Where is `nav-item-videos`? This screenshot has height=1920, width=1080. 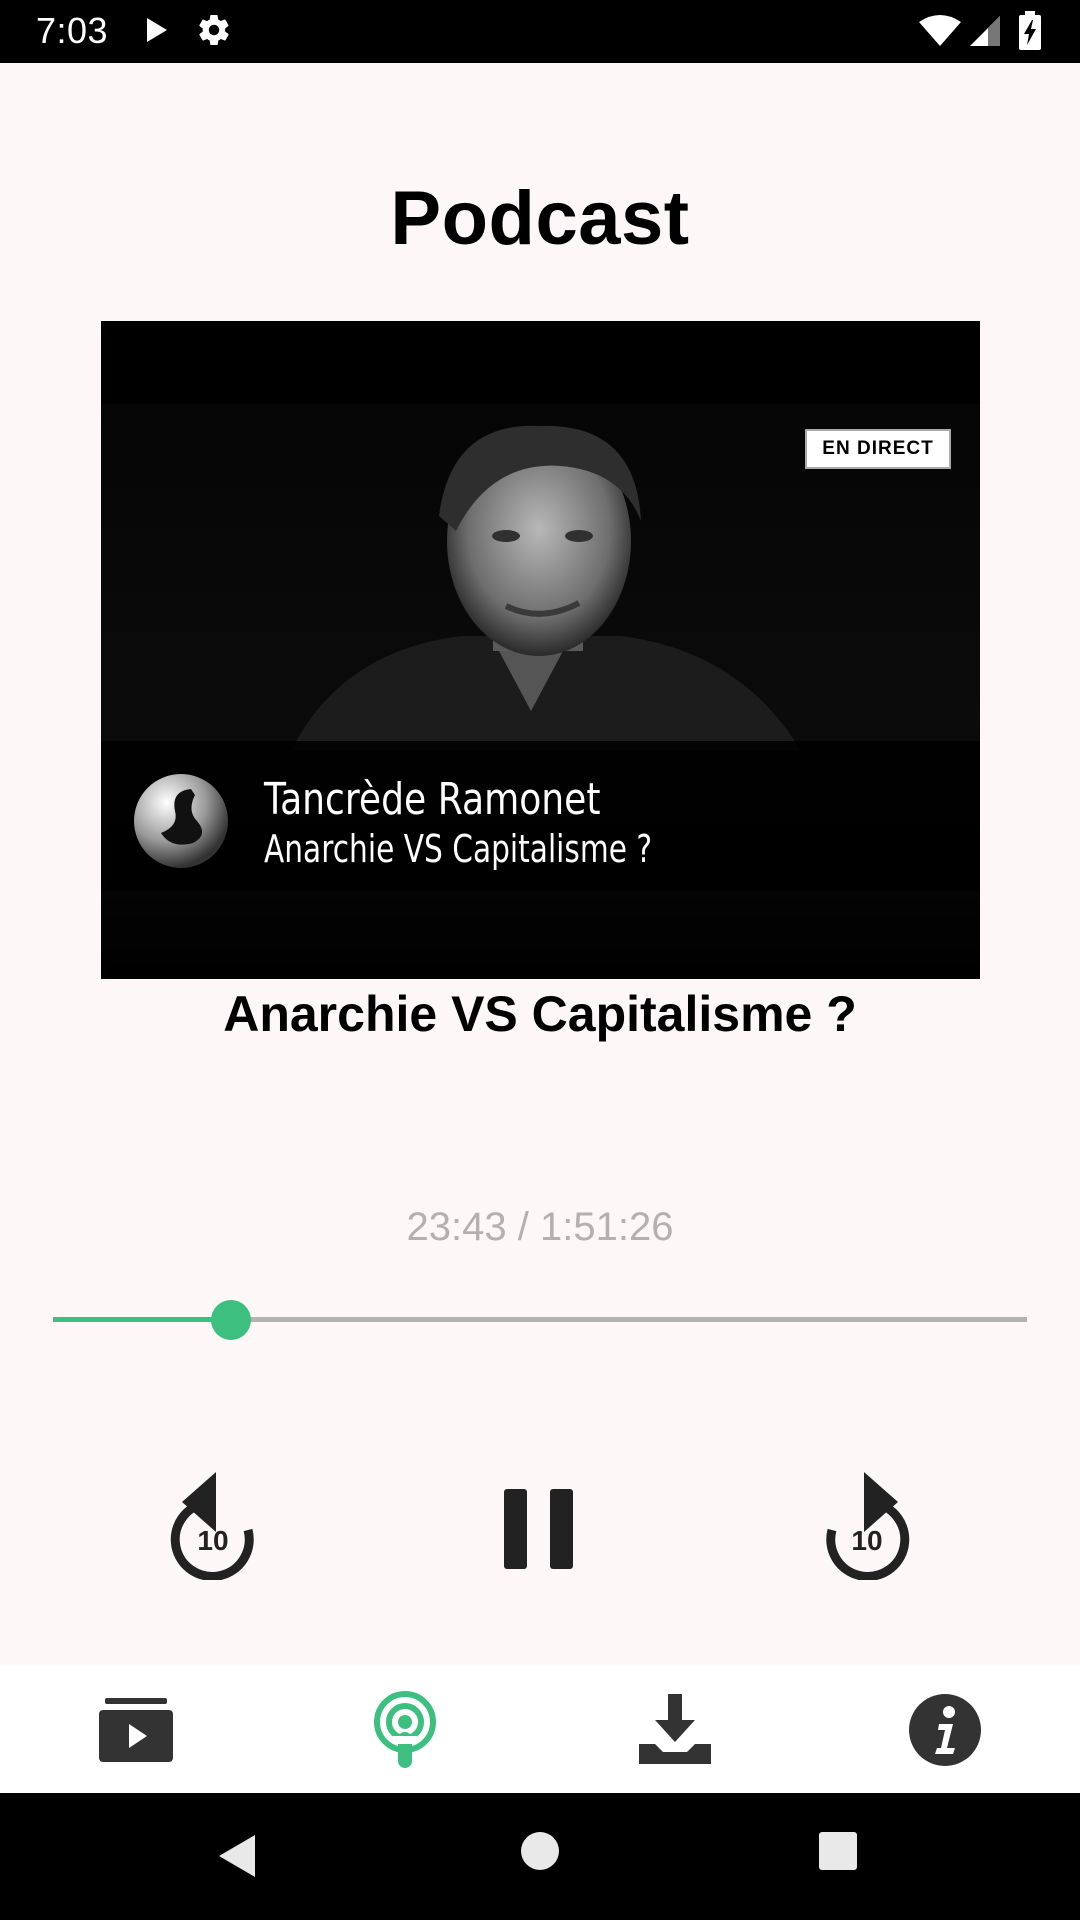
nav-item-videos is located at coordinates (135, 1730).